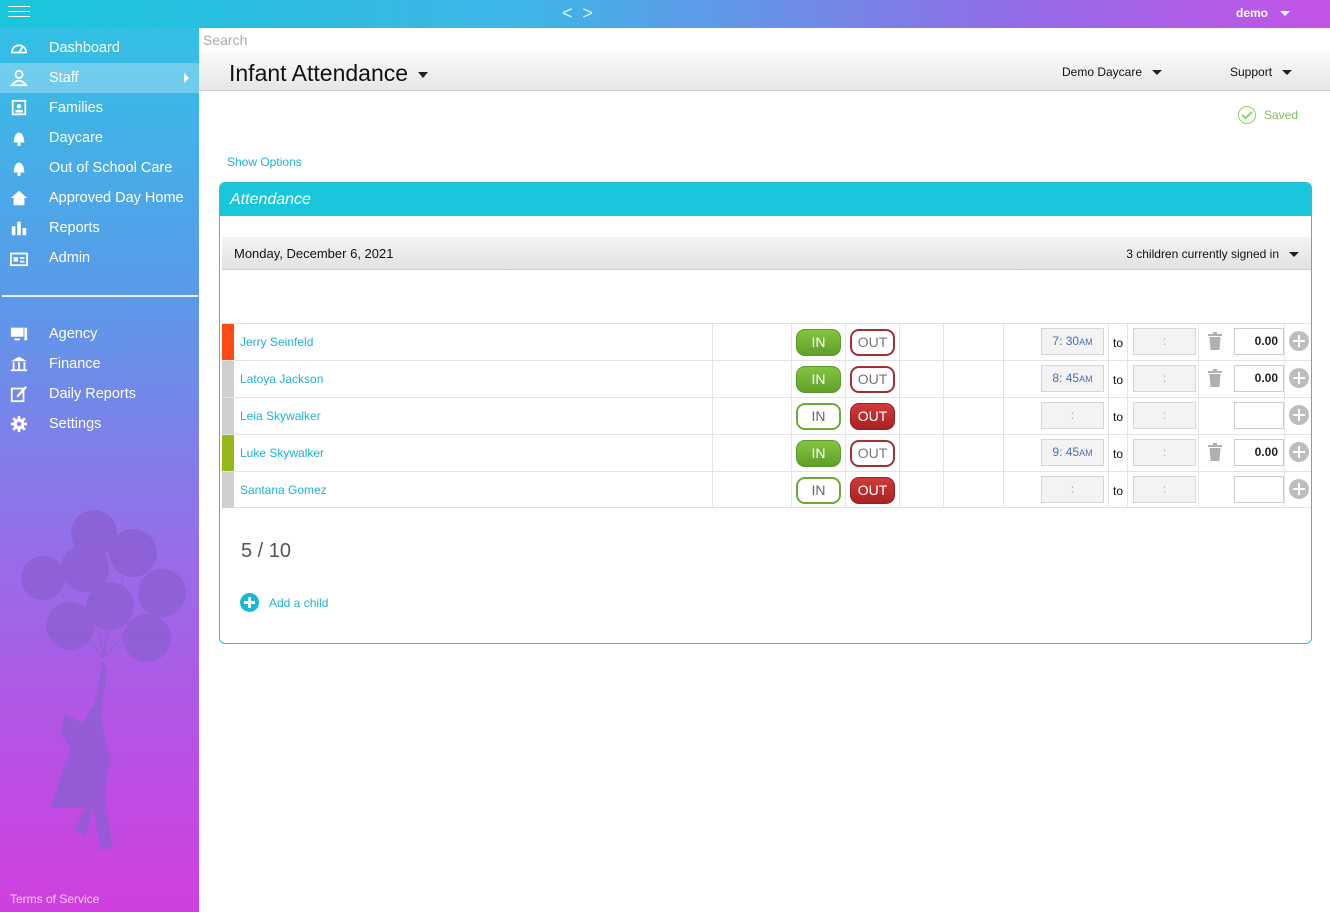 The image size is (1330, 912). What do you see at coordinates (19, 364) in the screenshot?
I see `bank-icon` at bounding box center [19, 364].